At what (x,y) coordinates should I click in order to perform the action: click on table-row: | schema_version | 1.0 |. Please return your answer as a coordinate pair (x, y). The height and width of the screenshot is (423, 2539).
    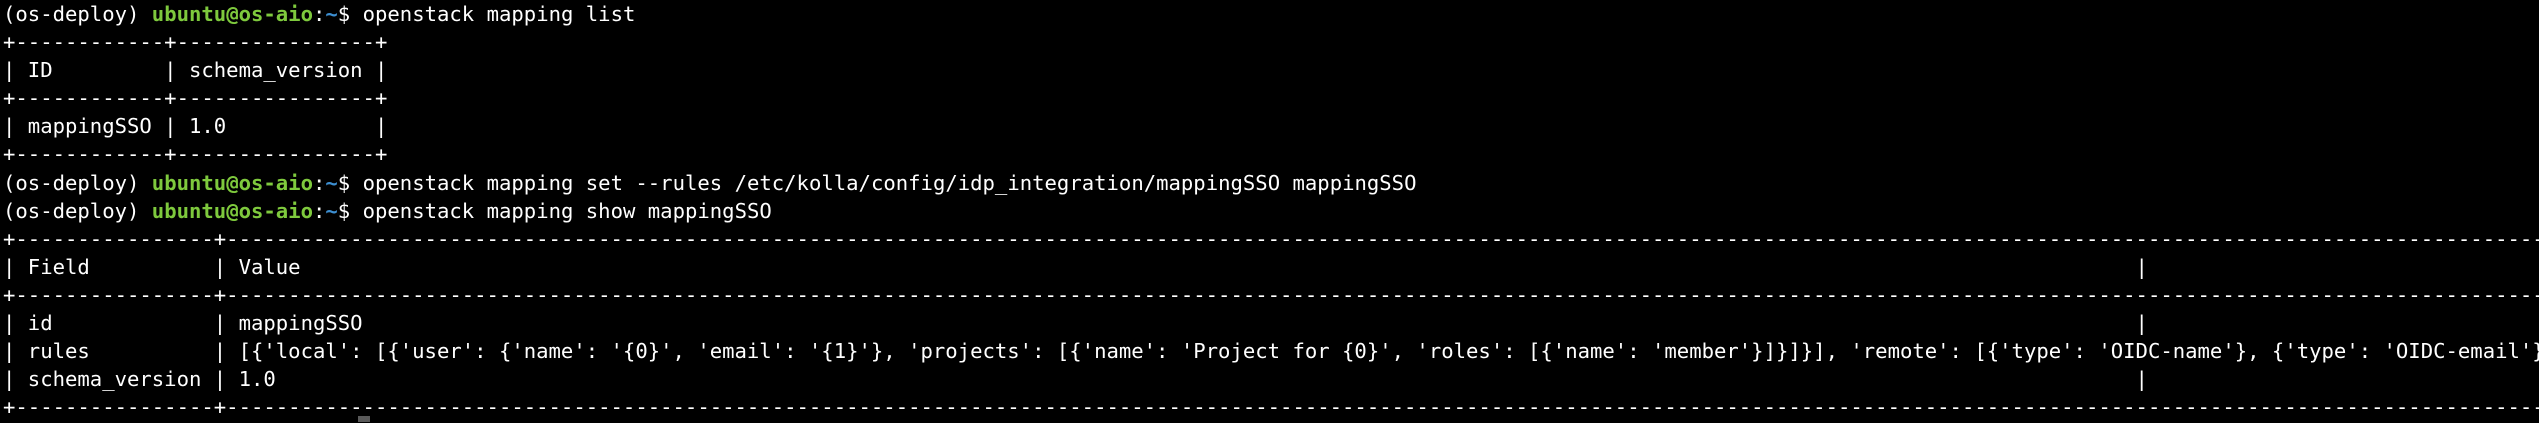
    Looking at the image, I should click on (1075, 379).